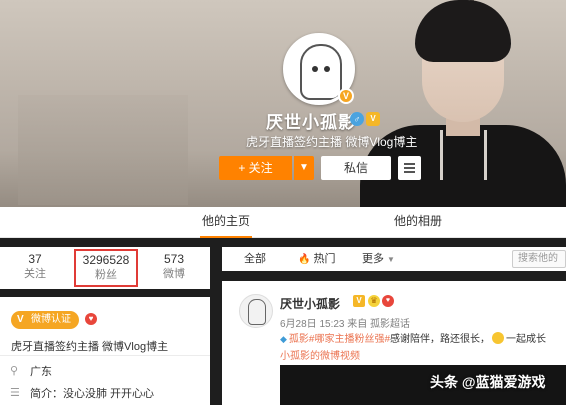 The width and height of the screenshot is (566, 405). I want to click on banner-shelf, so click(103, 150).